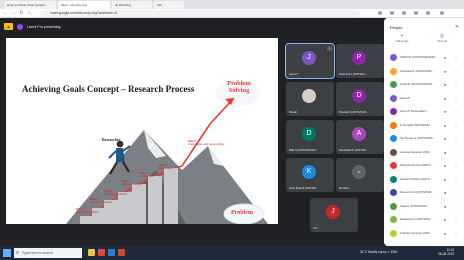 This screenshot has width=464, height=260. Describe the element at coordinates (334, 215) in the screenshot. I see `self-view-tile: J You` at that location.